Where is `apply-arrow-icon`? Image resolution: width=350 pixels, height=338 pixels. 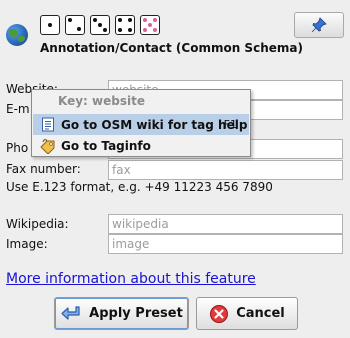
apply-arrow-icon is located at coordinates (71, 314).